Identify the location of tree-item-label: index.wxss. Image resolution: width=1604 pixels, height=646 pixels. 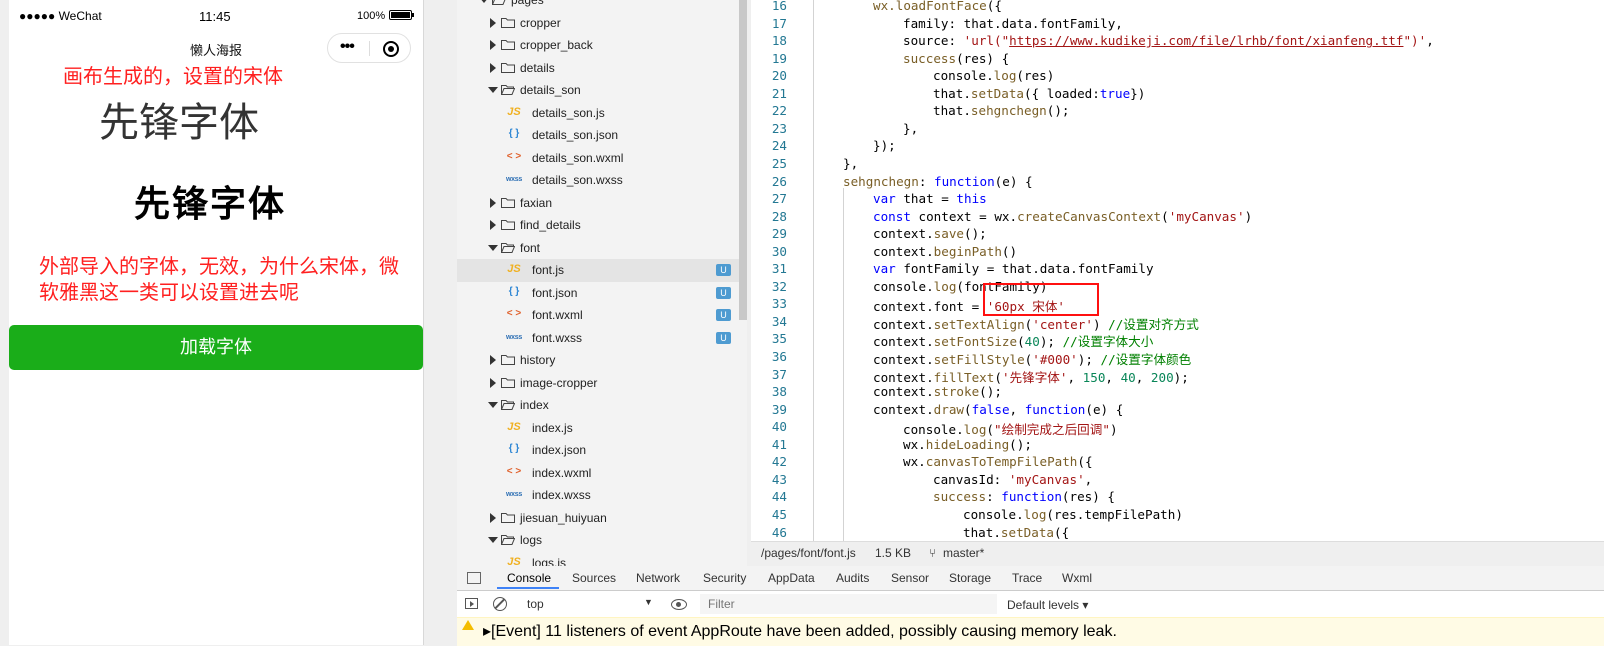
(561, 495).